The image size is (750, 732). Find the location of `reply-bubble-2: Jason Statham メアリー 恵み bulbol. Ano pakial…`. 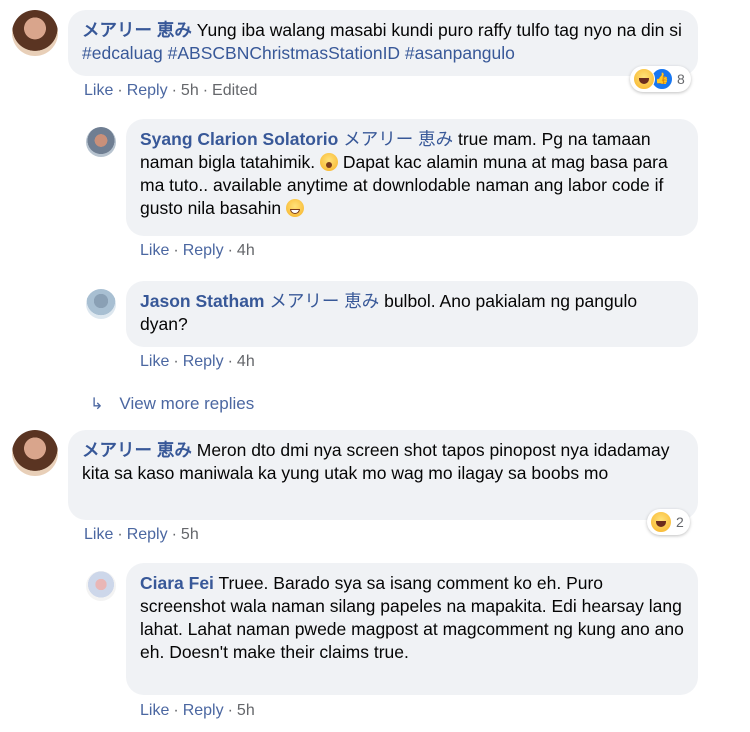

reply-bubble-2: Jason Statham メアリー 恵み bulbol. Ano pakial… is located at coordinates (412, 314).